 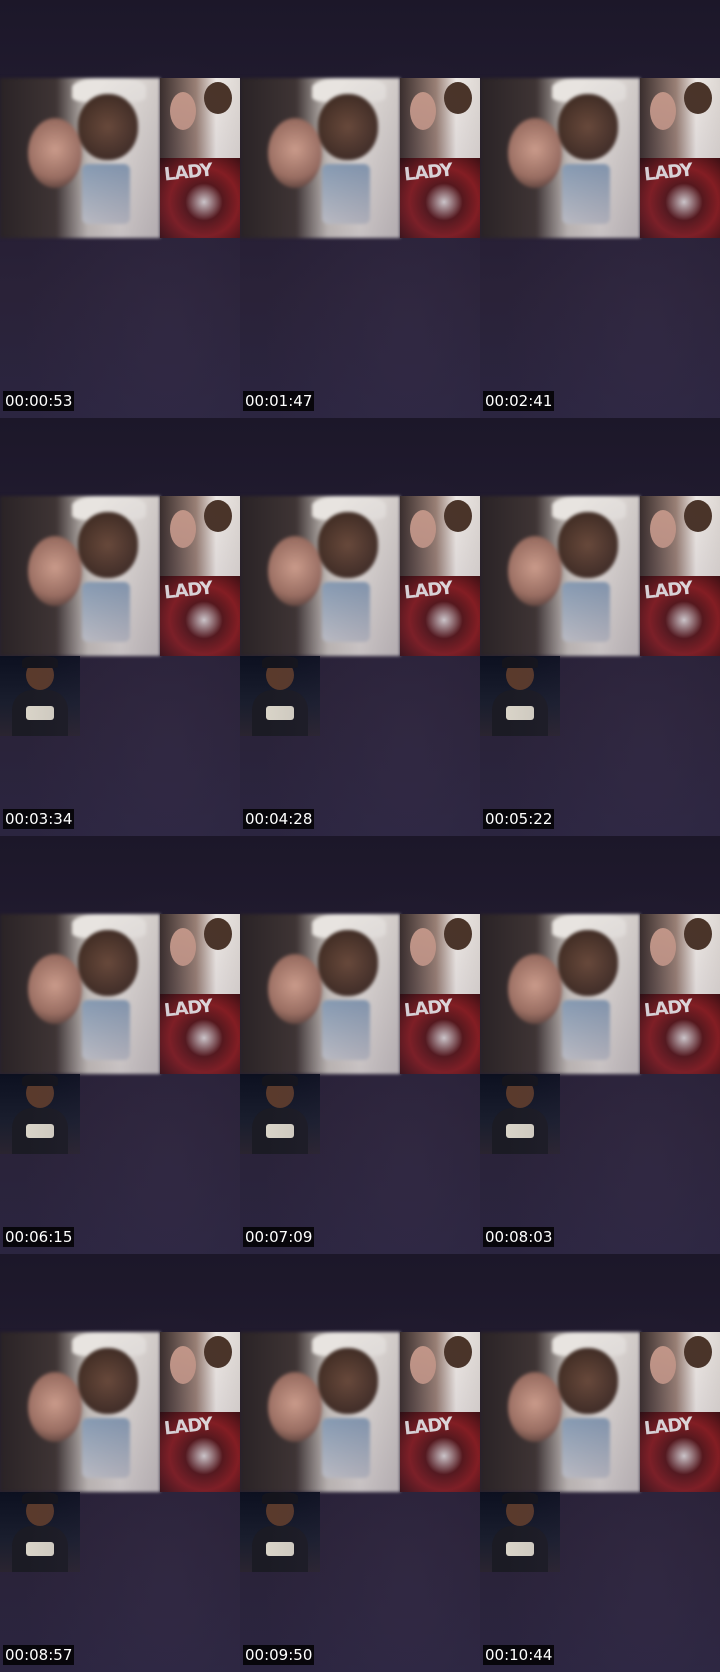 I want to click on timestamp-label: 00:03:34, so click(x=39, y=819).